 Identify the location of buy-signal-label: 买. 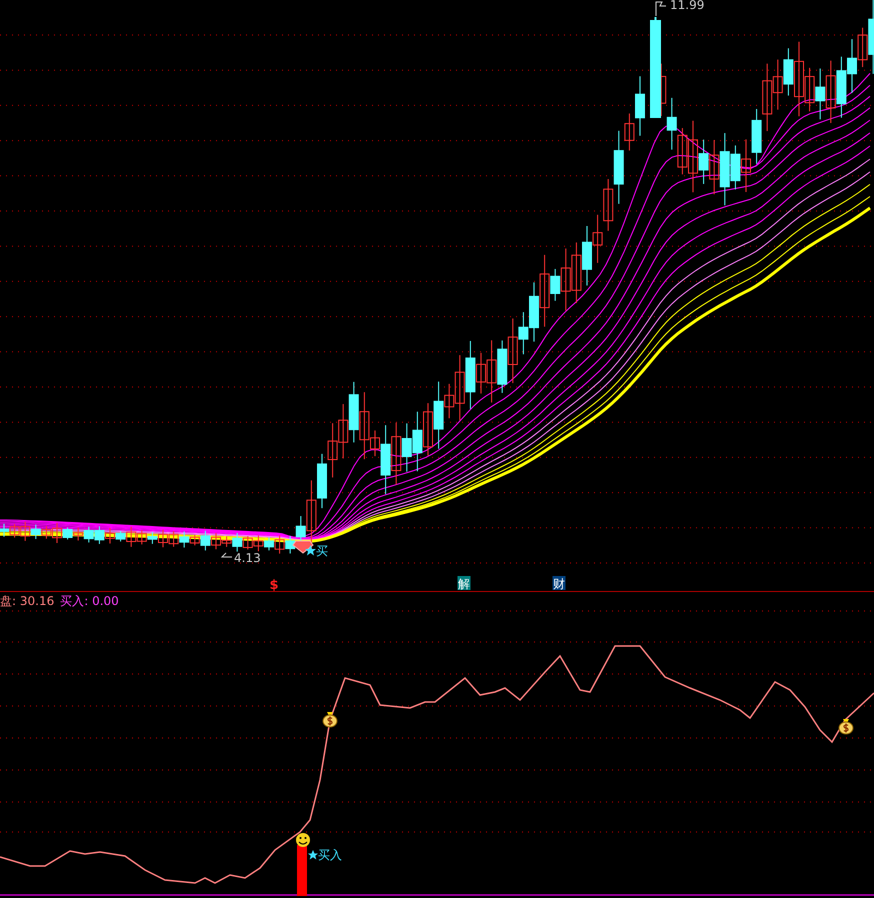
(322, 551).